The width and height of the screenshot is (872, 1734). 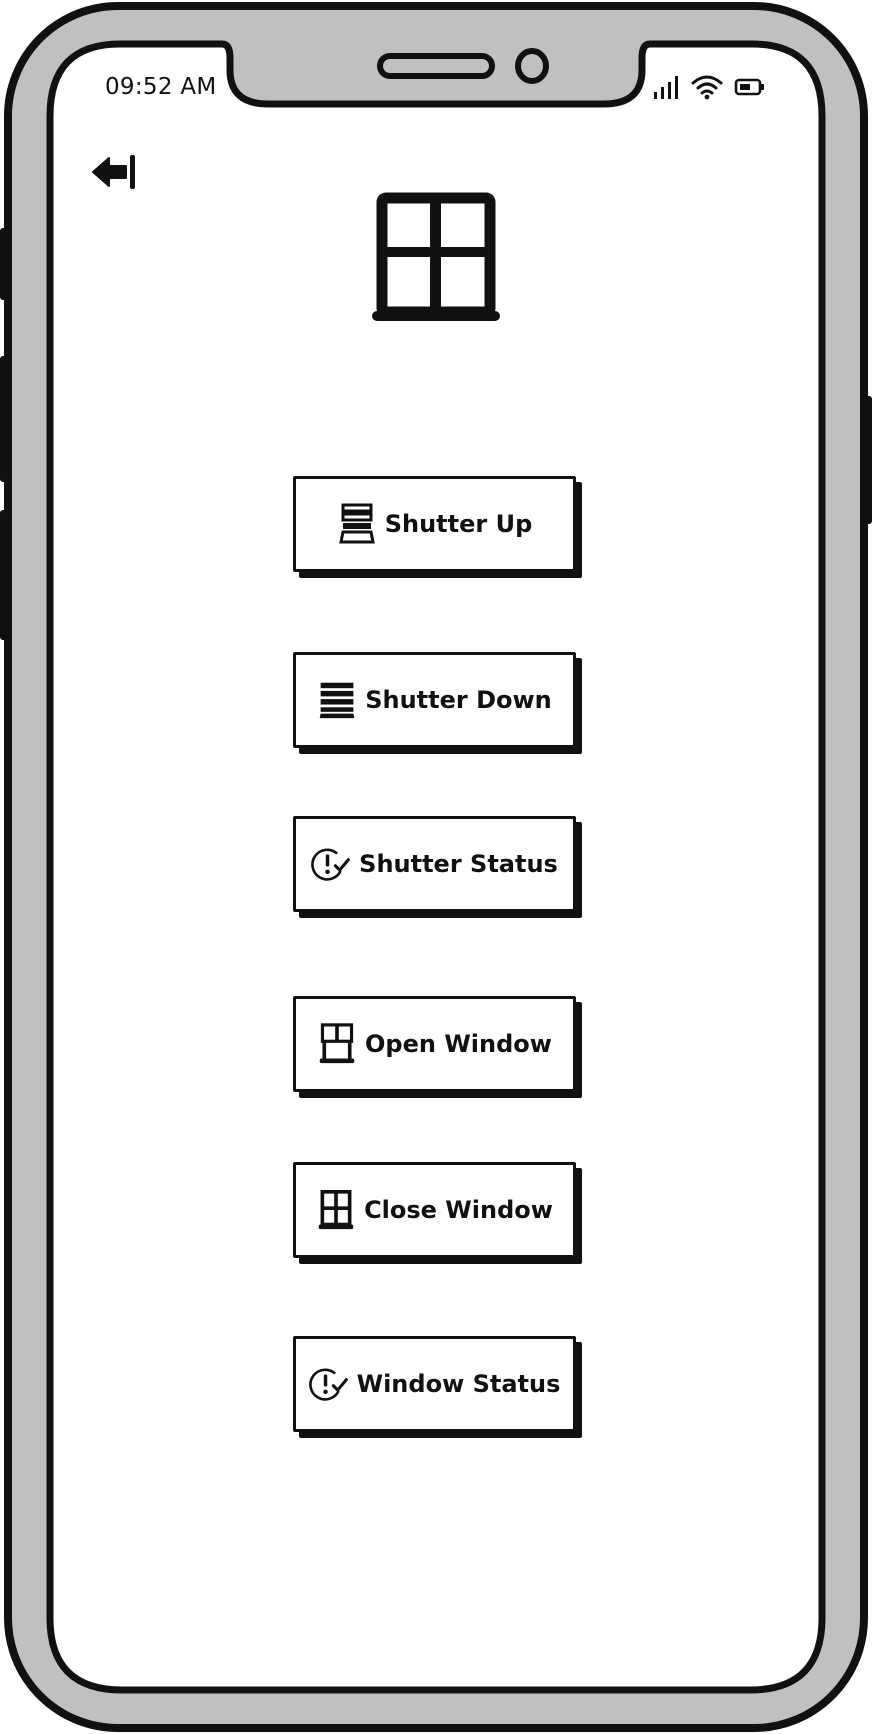 I want to click on battery-icon, so click(x=749, y=87).